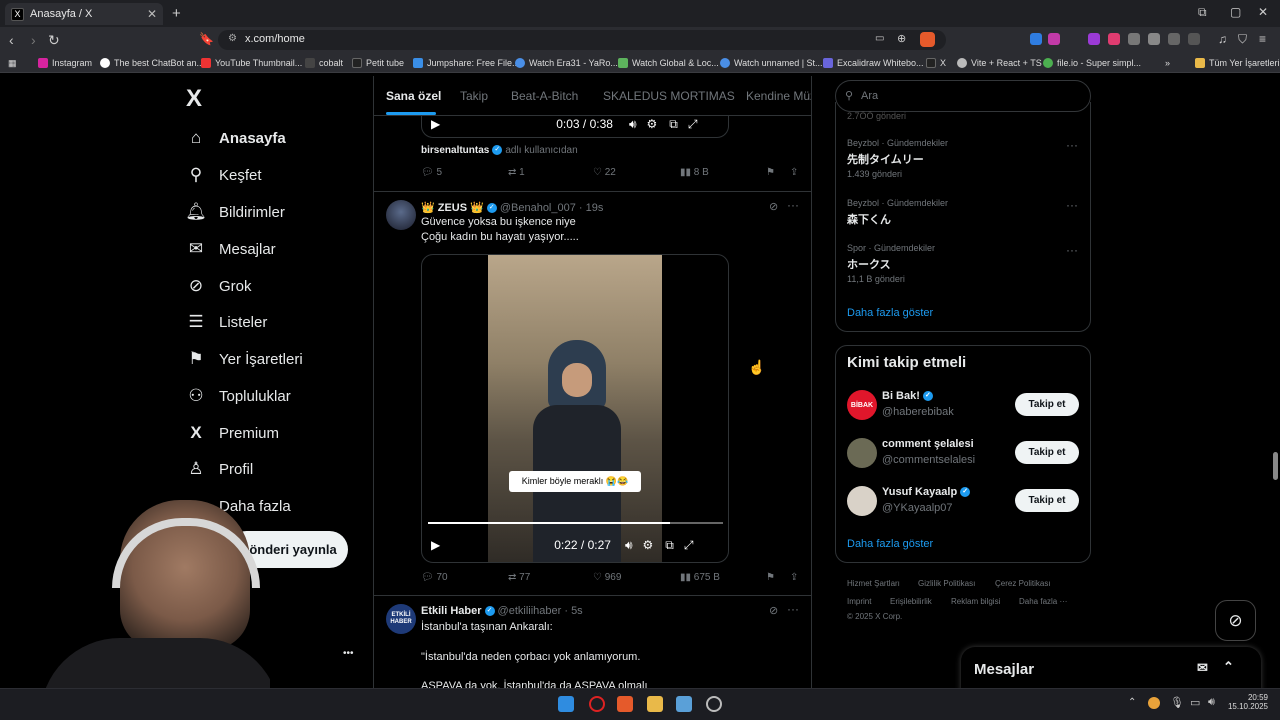 The image size is (1280, 720). What do you see at coordinates (928, 460) in the screenshot?
I see `follow-handle: @commentselalesi` at bounding box center [928, 460].